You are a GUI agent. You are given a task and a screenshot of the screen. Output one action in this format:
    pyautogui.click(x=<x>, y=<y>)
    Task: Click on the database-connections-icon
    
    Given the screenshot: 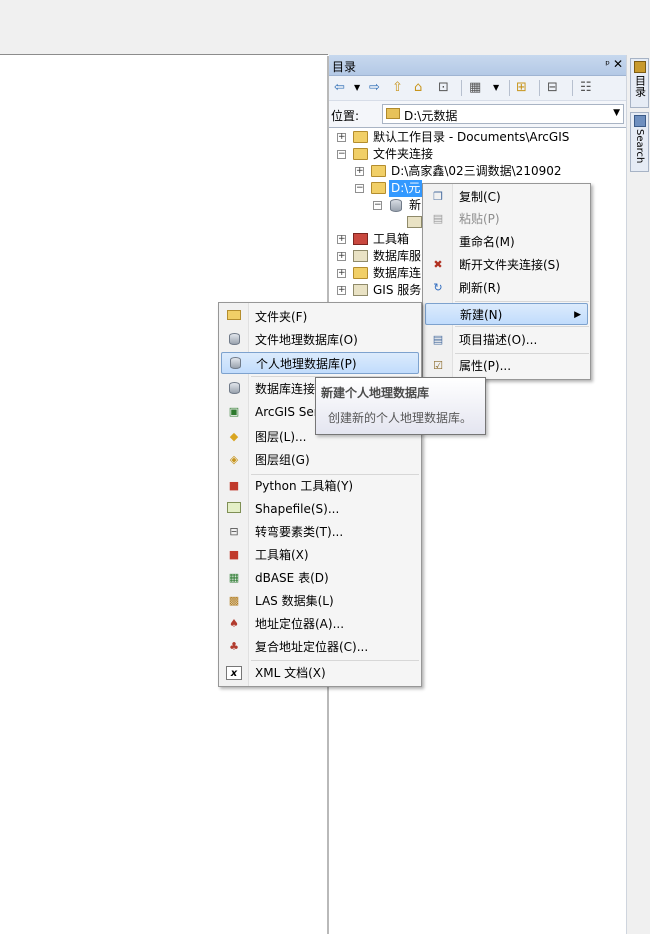 What is the action you would take?
    pyautogui.click(x=360, y=273)
    